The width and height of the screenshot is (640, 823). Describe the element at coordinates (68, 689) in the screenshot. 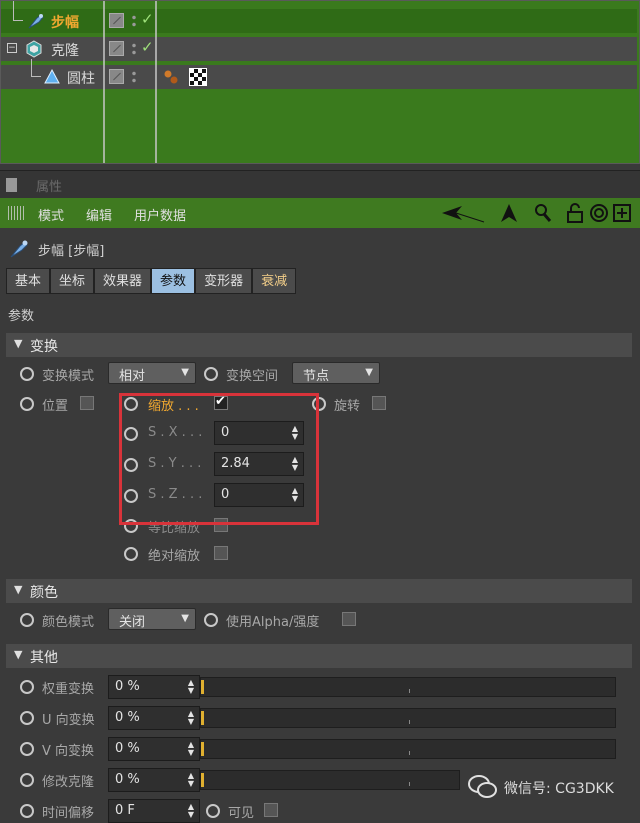

I see `weight-transform-label: 权重变换` at that location.